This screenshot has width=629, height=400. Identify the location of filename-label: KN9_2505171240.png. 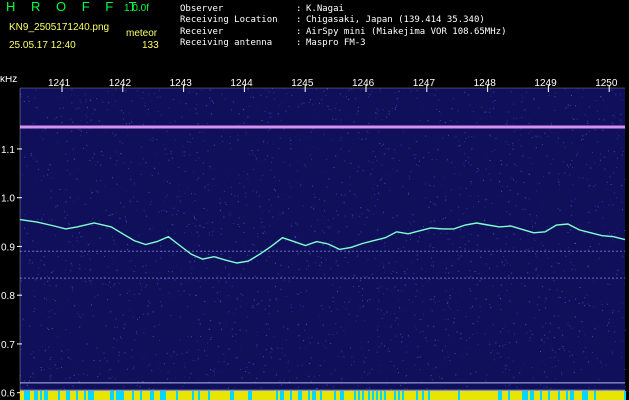
(59, 27).